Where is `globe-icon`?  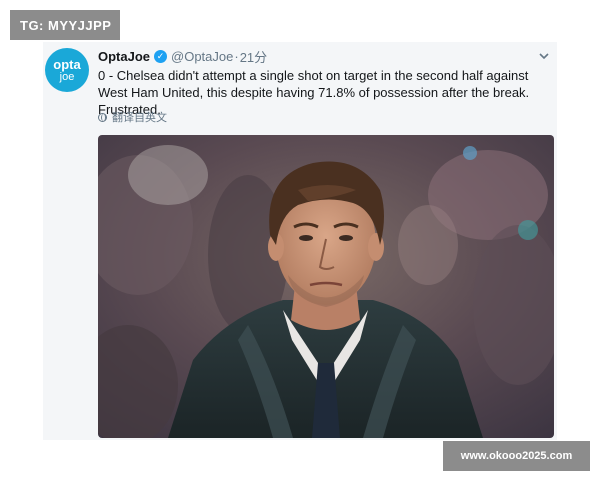 globe-icon is located at coordinates (102, 117).